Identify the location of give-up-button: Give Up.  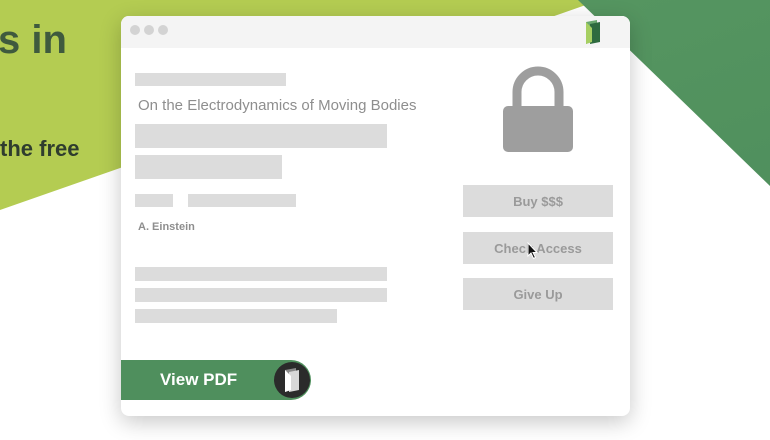
(538, 294).